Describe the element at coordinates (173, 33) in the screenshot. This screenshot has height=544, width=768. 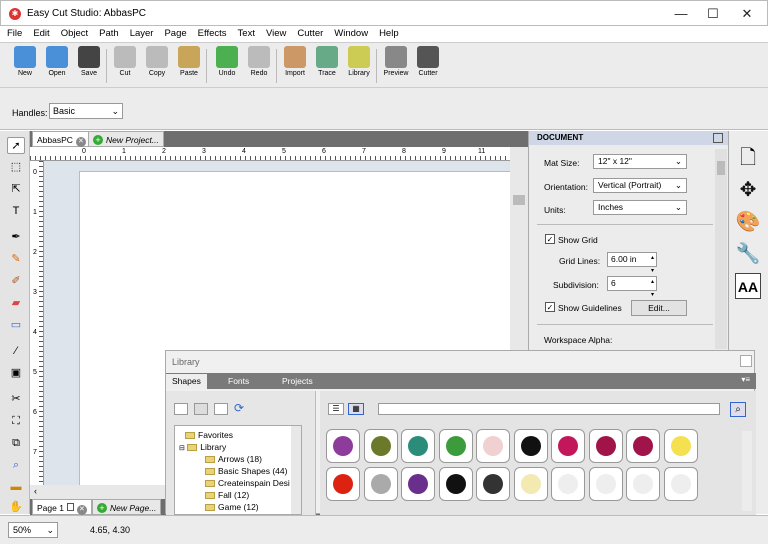
I see `menu-page: Page` at that location.